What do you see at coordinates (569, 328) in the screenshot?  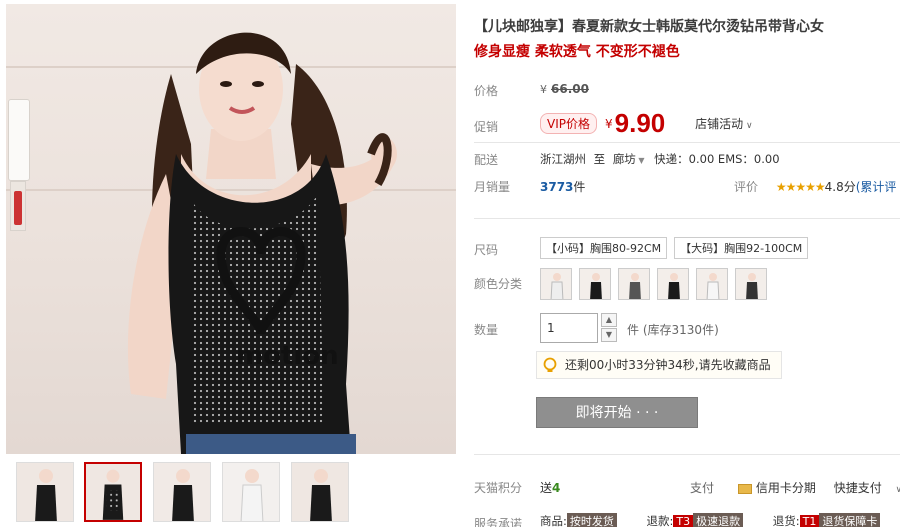 I see `quantity-input: 1` at bounding box center [569, 328].